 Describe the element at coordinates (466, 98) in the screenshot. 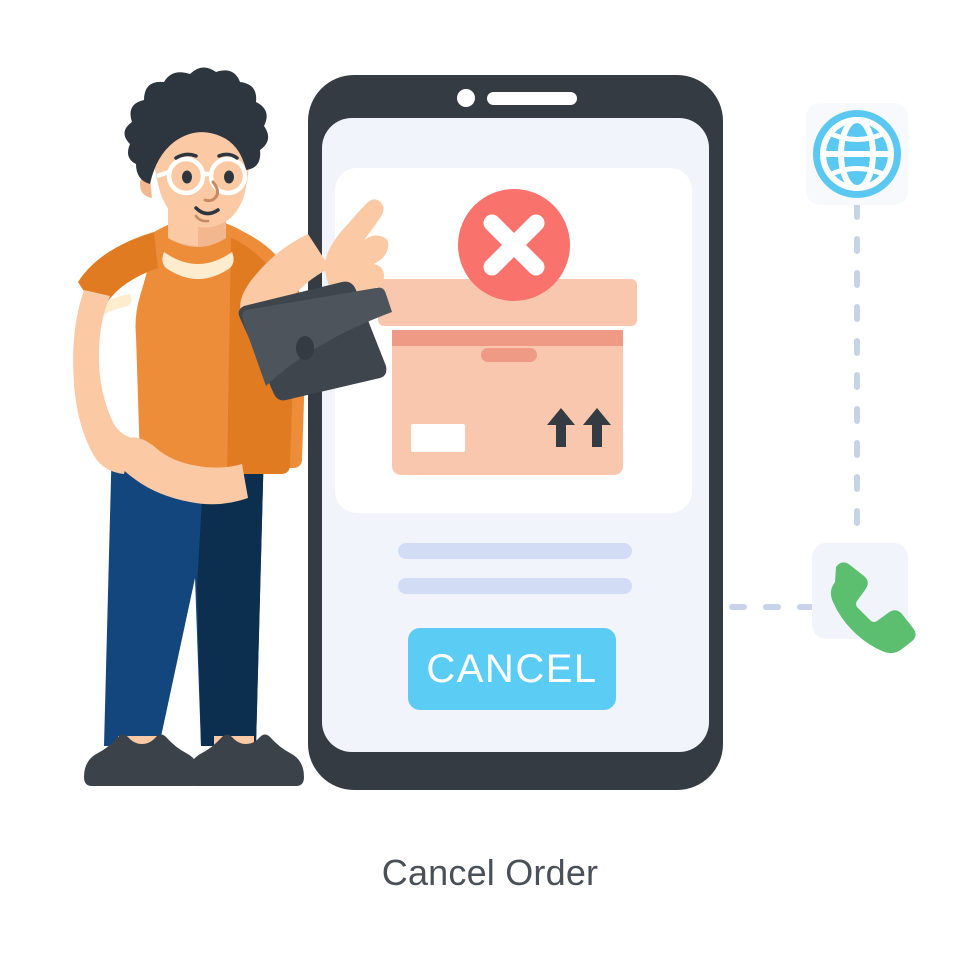

I see `phone-camera-icon` at that location.